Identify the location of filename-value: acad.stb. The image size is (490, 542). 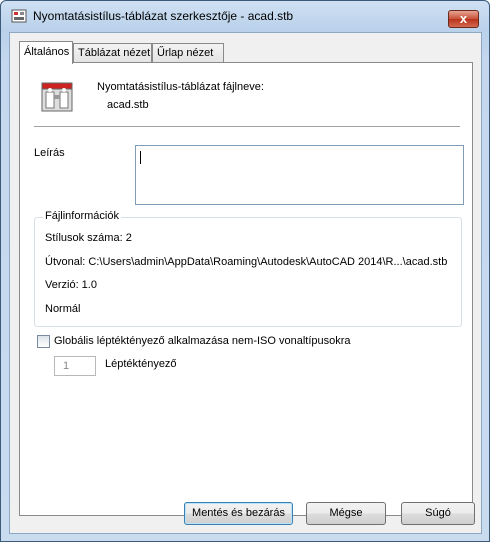
(128, 105).